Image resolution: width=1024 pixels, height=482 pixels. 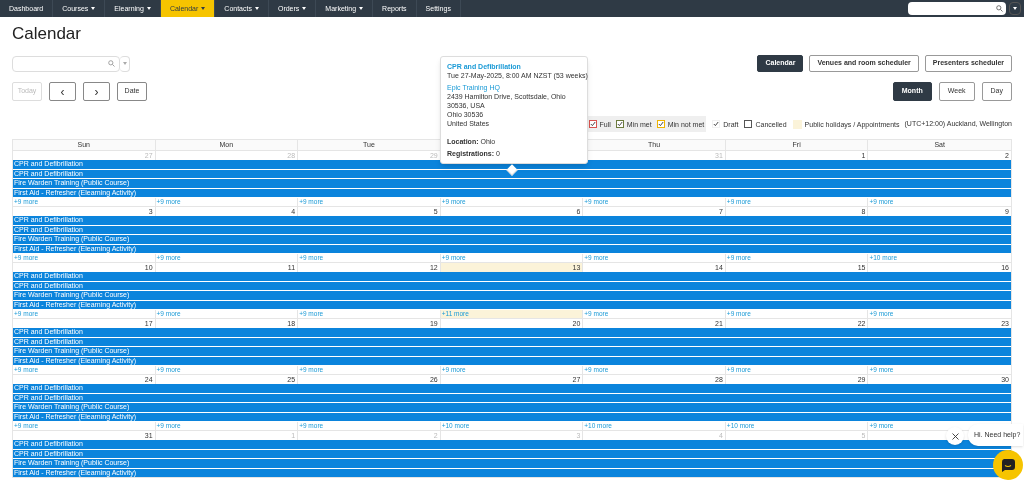 I want to click on dropdown-button, so click(x=1015, y=8).